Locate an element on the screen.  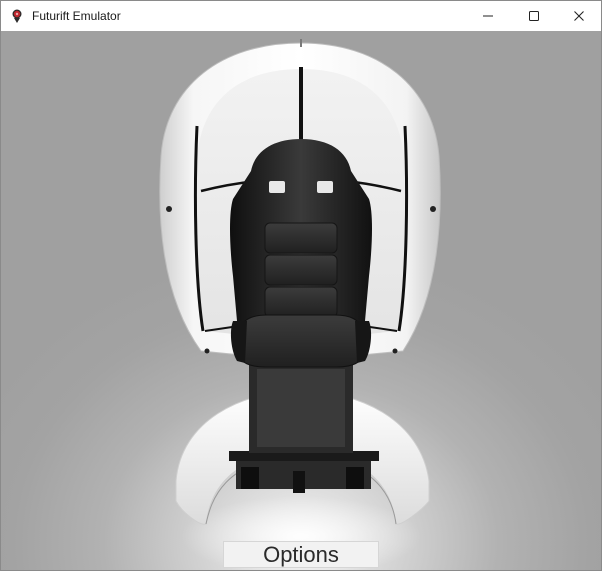
close-icon is located at coordinates (579, 16).